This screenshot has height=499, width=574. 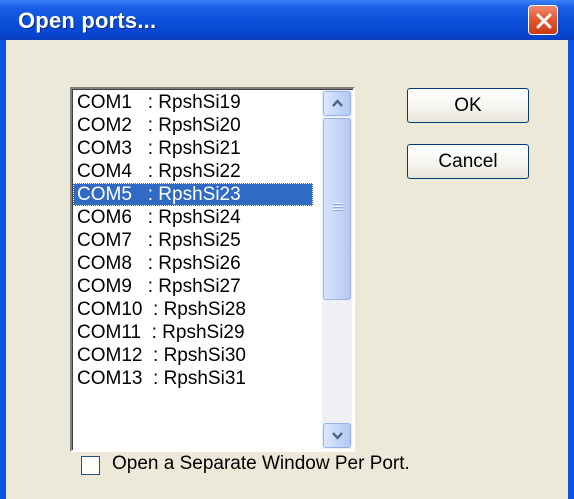 What do you see at coordinates (193, 148) in the screenshot?
I see `port-list-item: COM3 : RpshSi21` at bounding box center [193, 148].